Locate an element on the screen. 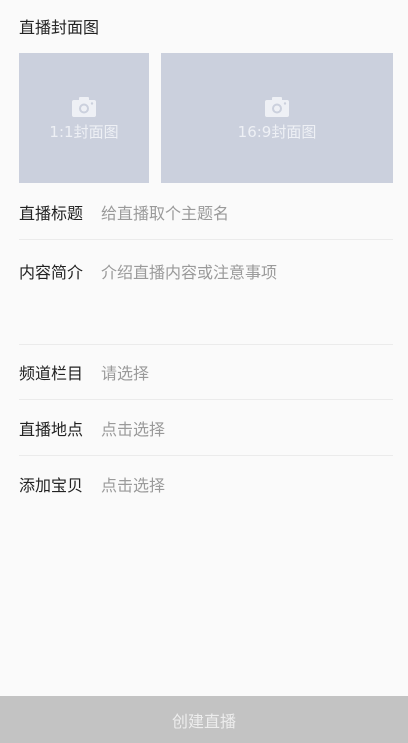  channel-row: 频道栏目 请选择 is located at coordinates (206, 372).